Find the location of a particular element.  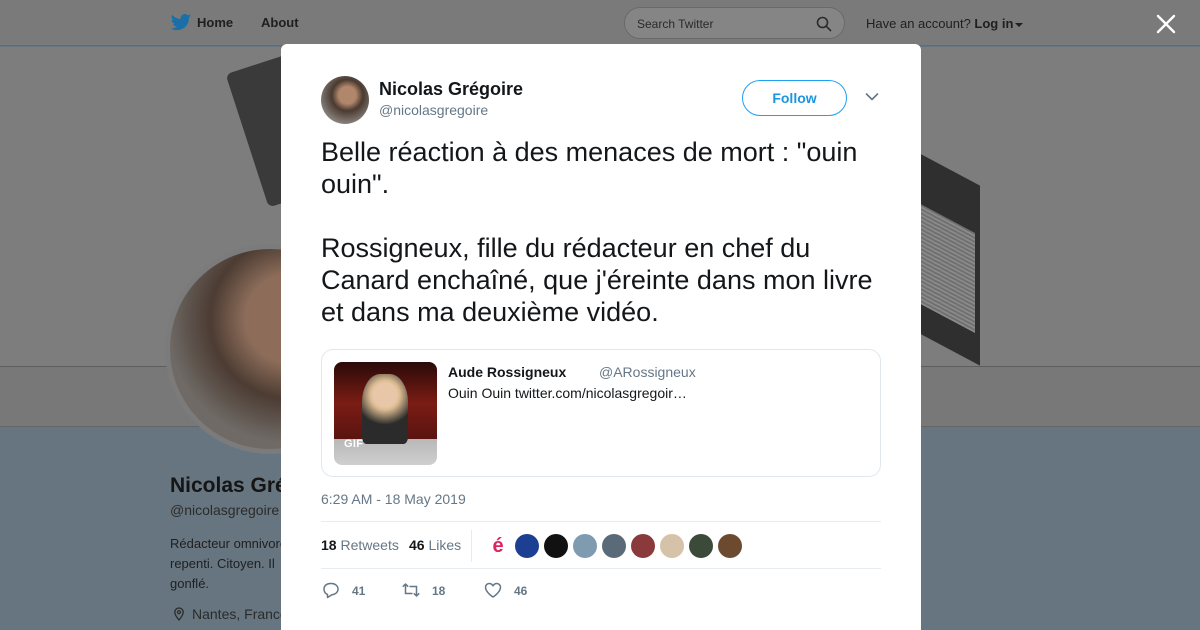

reply-count: 41 is located at coordinates (359, 591).